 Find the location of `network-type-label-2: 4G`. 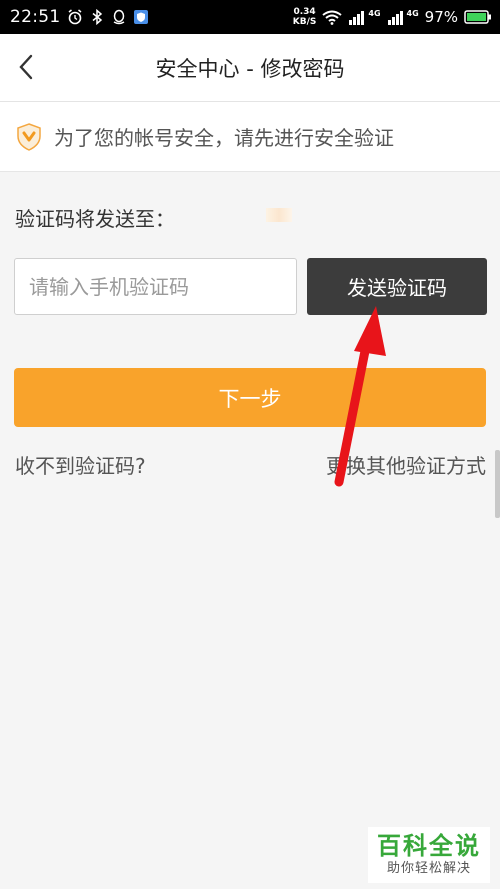

network-type-label-2: 4G is located at coordinates (412, 13).